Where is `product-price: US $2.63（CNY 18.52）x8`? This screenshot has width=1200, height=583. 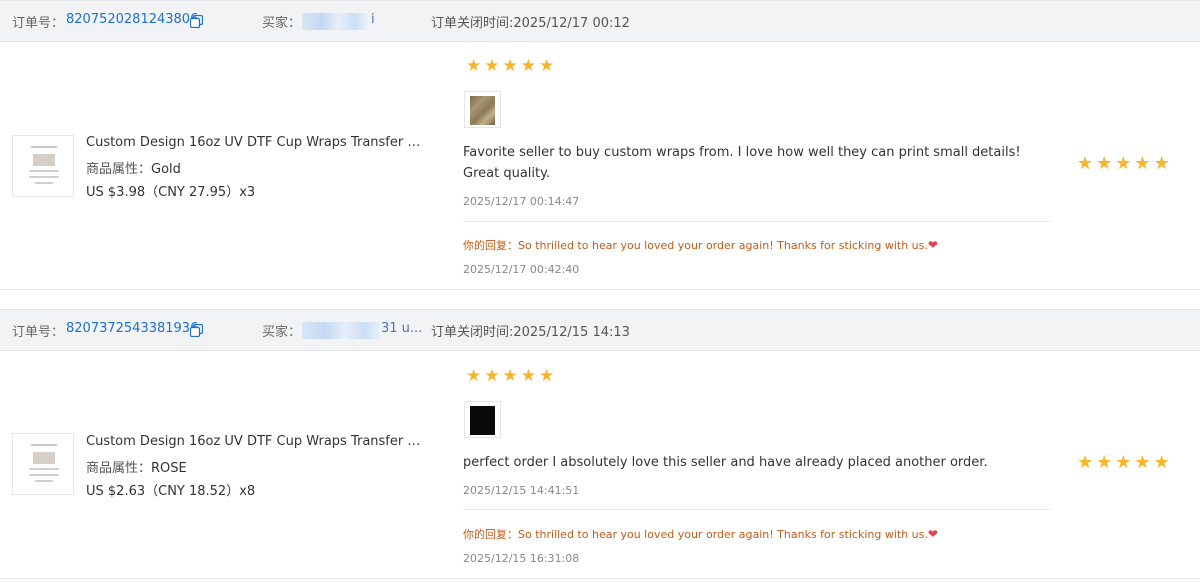
product-price: US $2.63（CNY 18.52）x8 is located at coordinates (171, 491).